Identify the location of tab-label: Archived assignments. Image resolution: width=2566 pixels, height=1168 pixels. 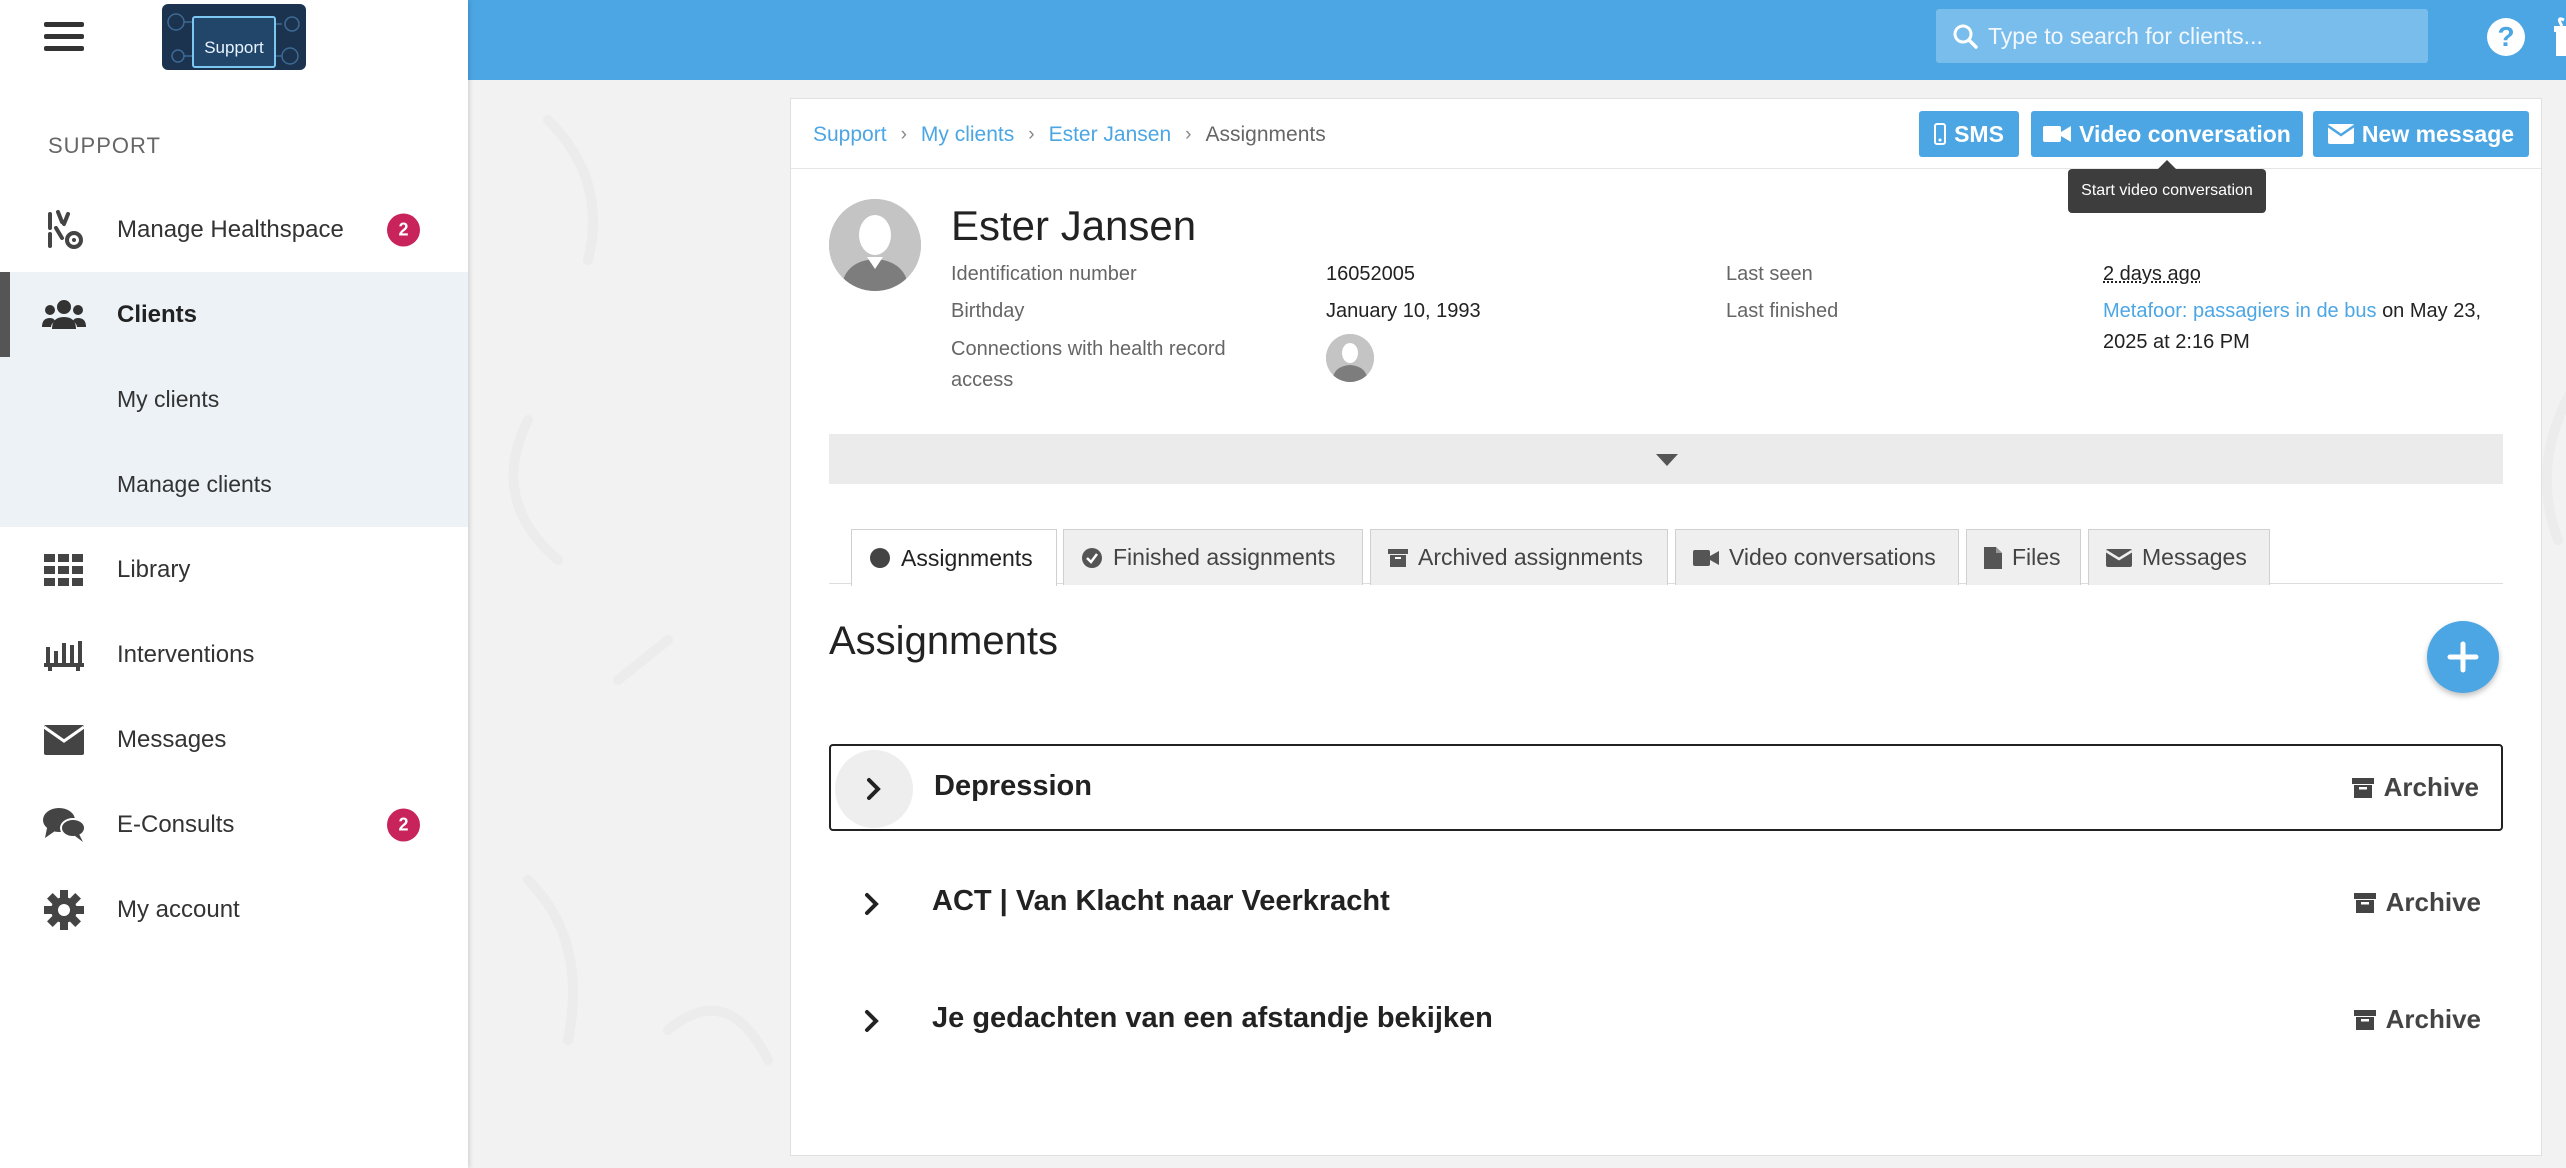
(1530, 557).